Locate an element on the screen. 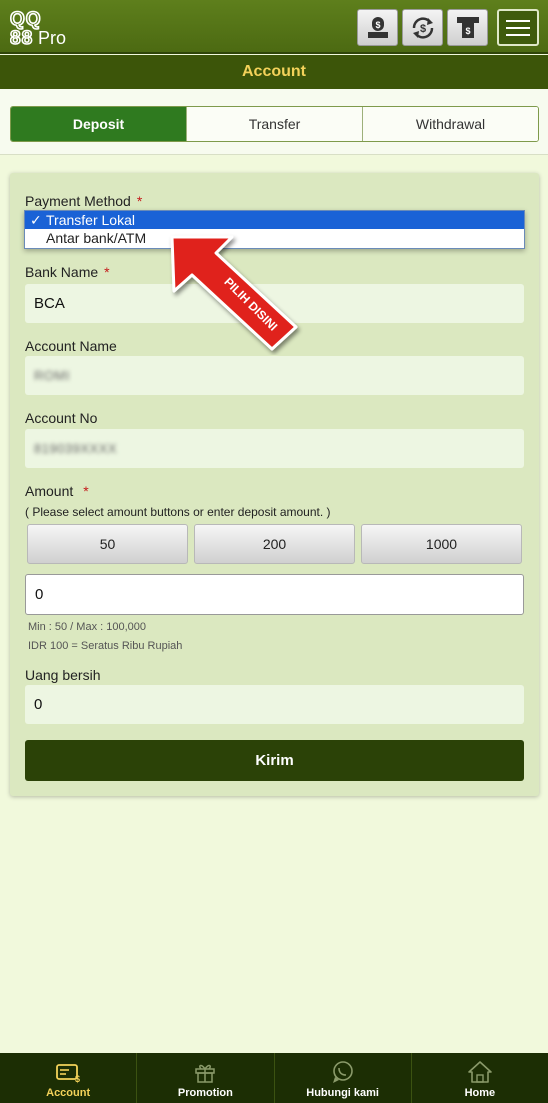  nav-account: $ Account is located at coordinates (68, 1078).